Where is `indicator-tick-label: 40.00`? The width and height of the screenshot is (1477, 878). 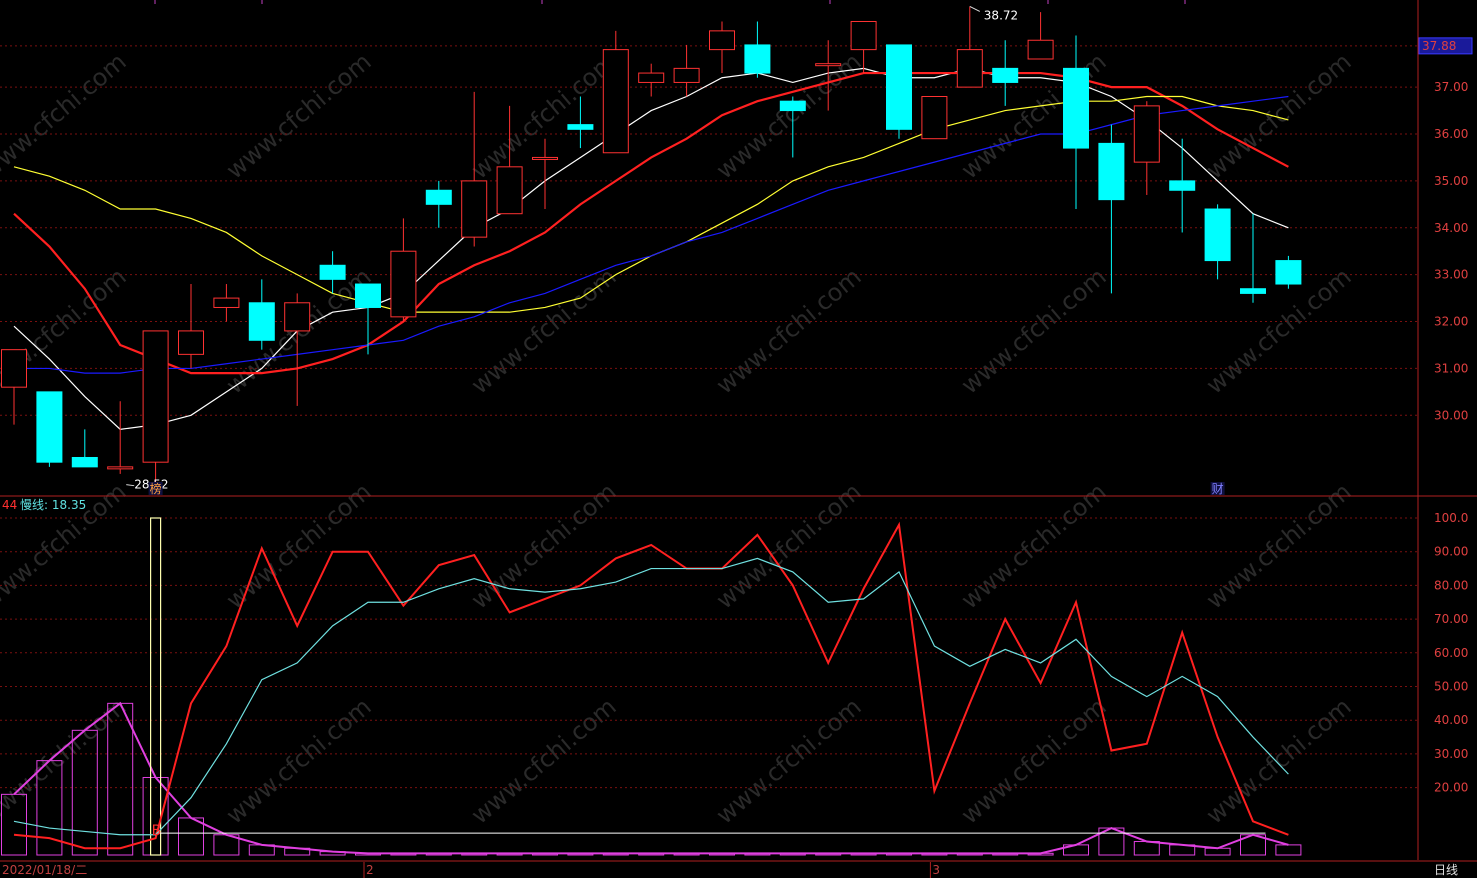 indicator-tick-label: 40.00 is located at coordinates (1451, 720).